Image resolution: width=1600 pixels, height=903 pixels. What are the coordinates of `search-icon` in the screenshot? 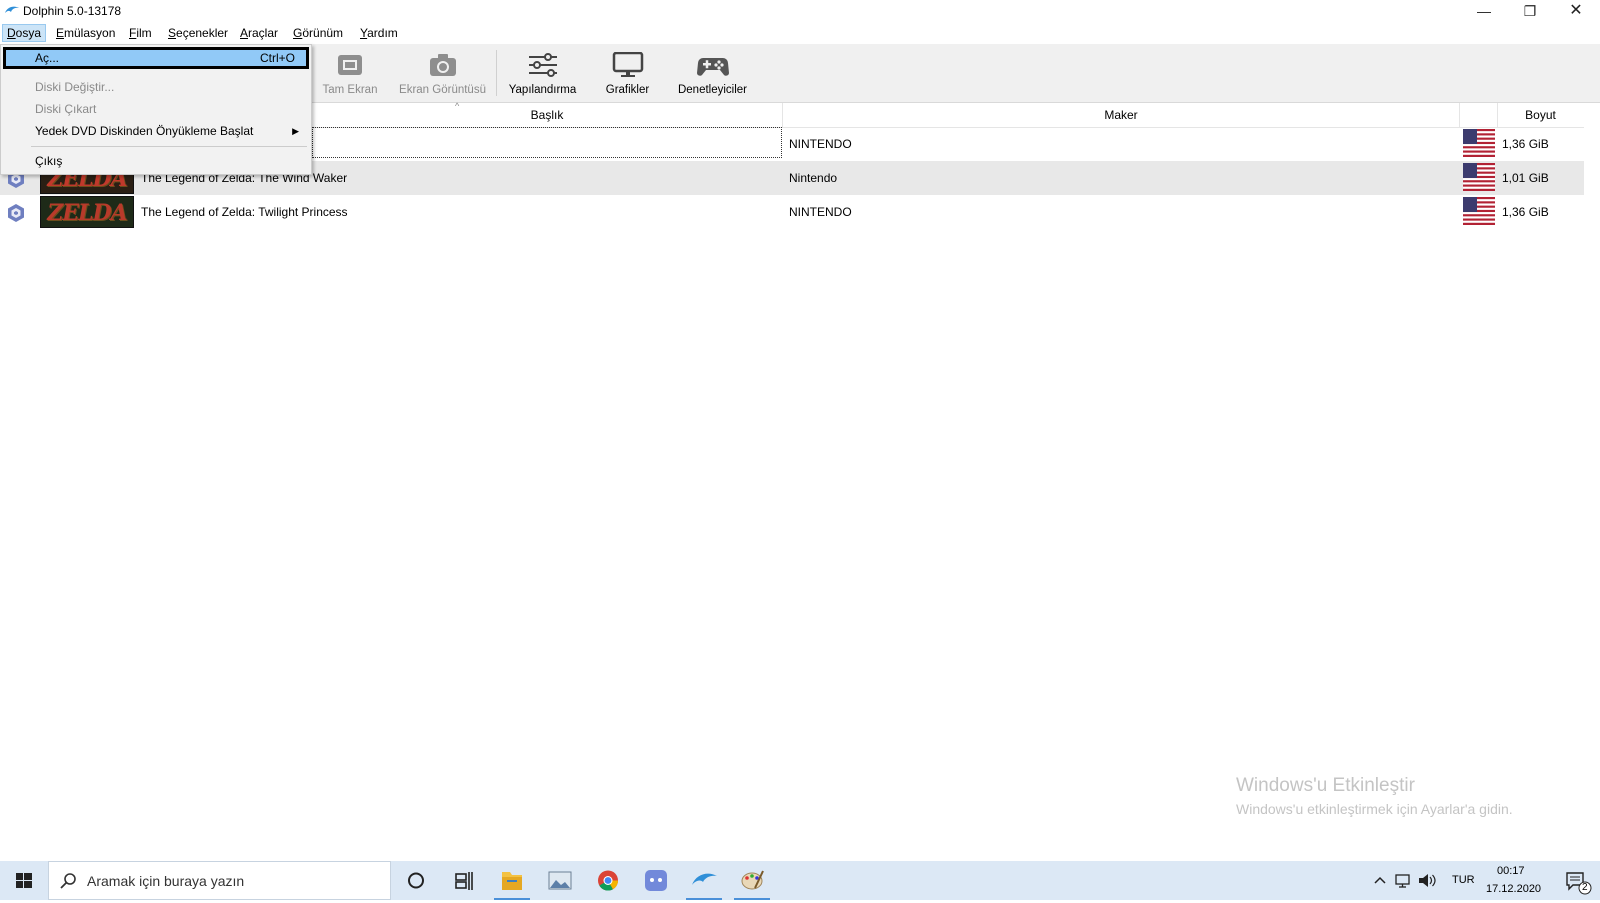 It's located at (68, 881).